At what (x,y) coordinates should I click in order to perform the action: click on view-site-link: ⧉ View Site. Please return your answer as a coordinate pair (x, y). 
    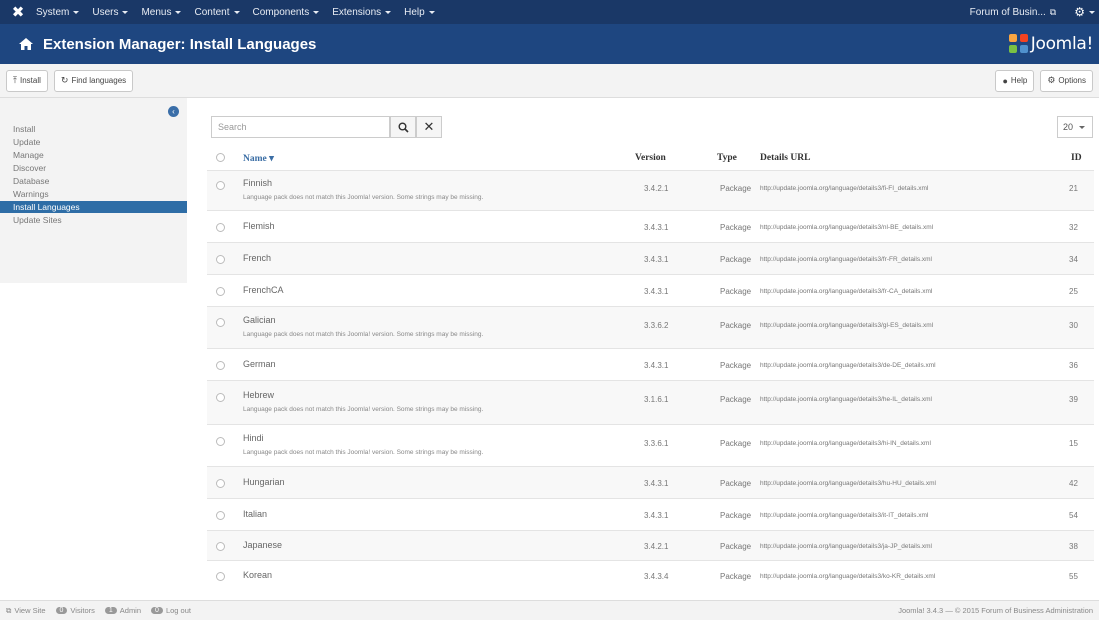
    Looking at the image, I should click on (26, 611).